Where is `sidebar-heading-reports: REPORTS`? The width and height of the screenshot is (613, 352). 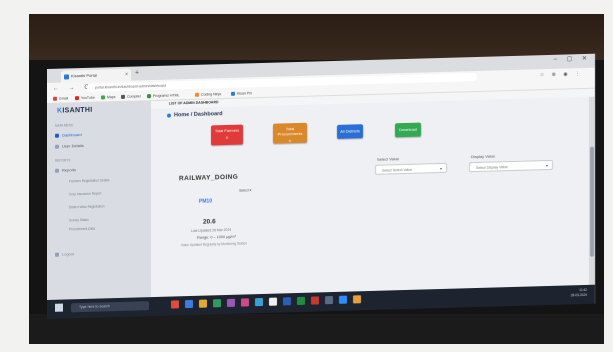 sidebar-heading-reports: REPORTS is located at coordinates (63, 160).